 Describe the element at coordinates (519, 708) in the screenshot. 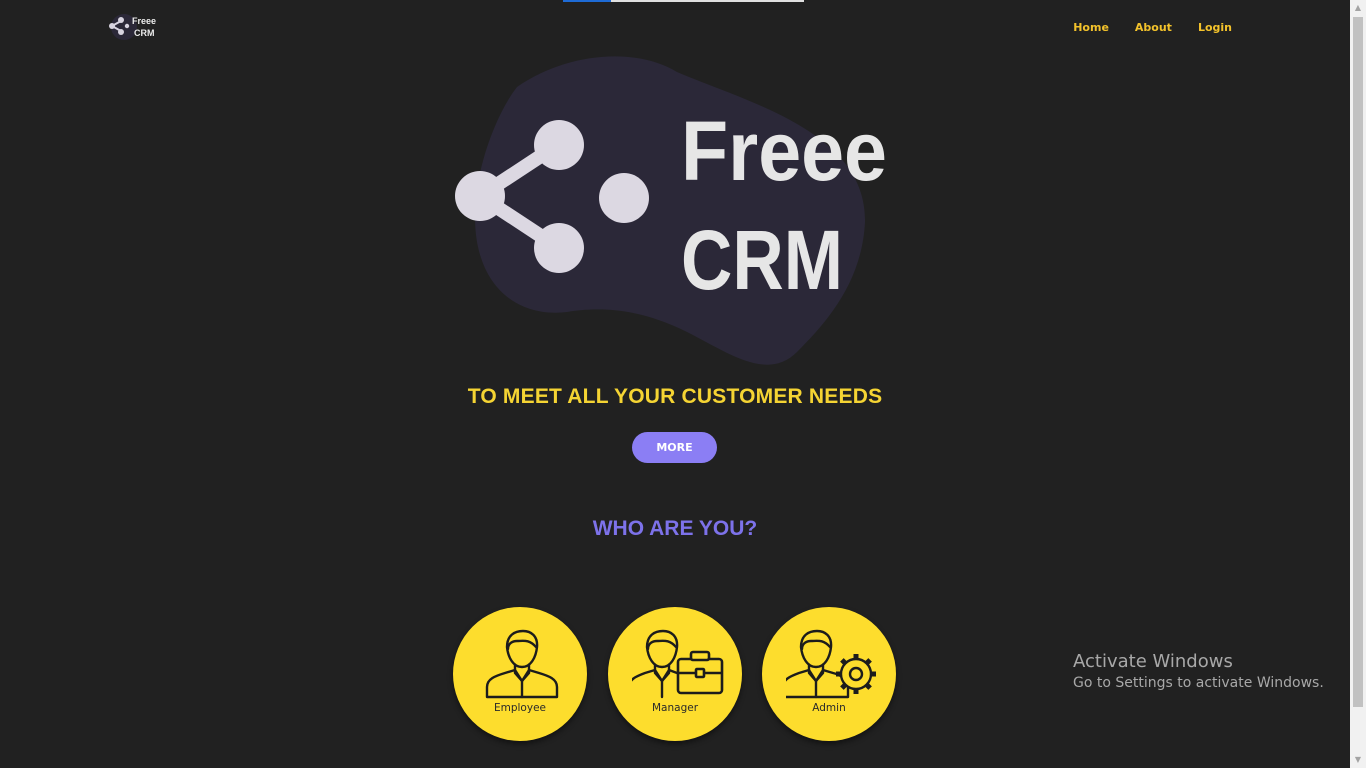

I see `role-employee-label: Employee` at that location.